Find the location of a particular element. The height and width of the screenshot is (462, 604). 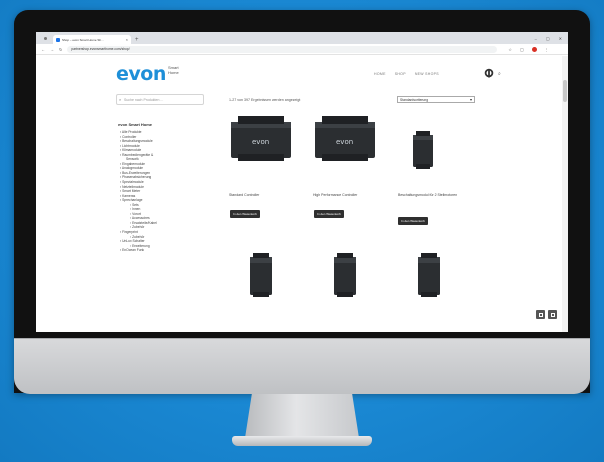

close-window-icon: ✕ is located at coordinates (560, 38).